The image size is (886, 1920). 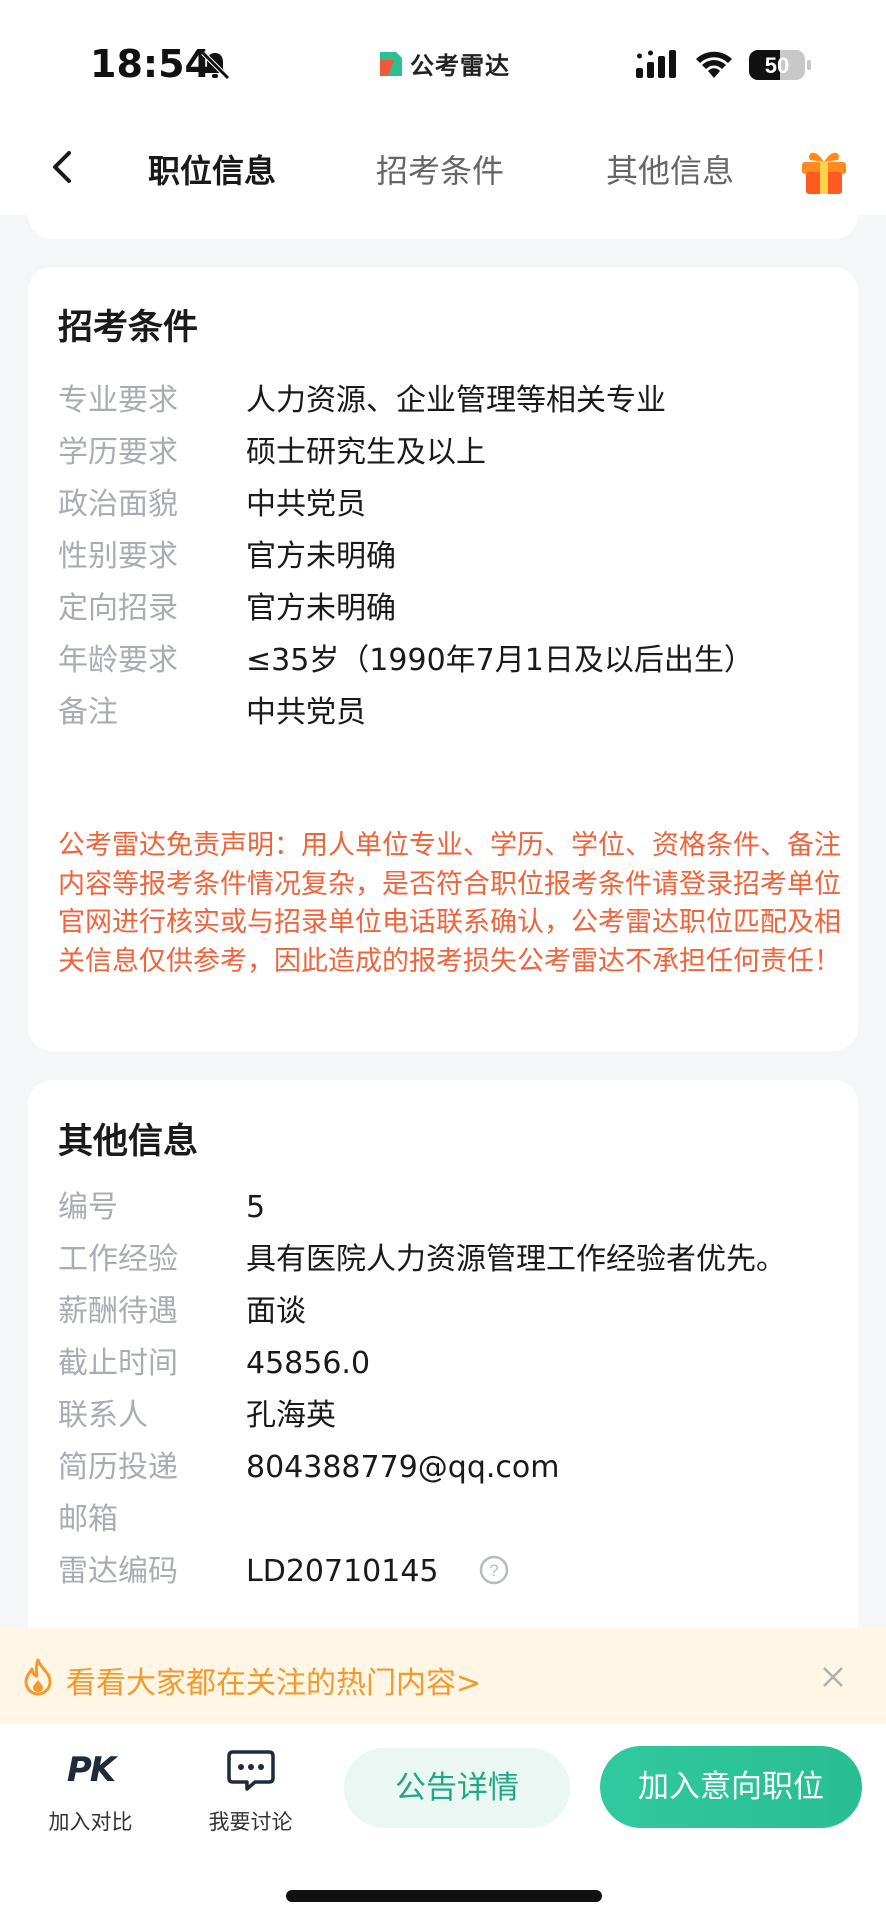 What do you see at coordinates (291, 1415) in the screenshot?
I see `info-value: 孔海英` at bounding box center [291, 1415].